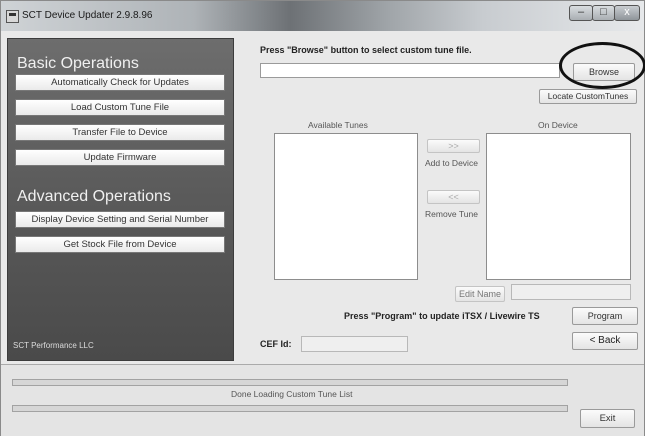  I want to click on edit-name-field, so click(571, 292).